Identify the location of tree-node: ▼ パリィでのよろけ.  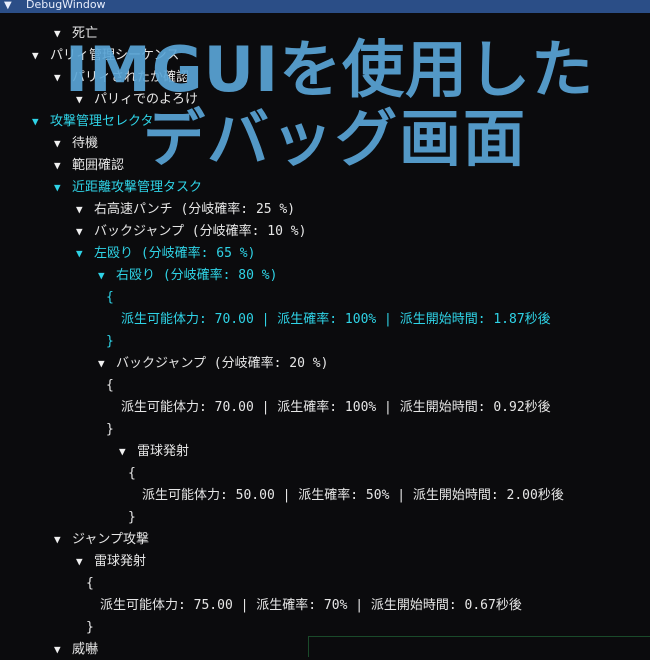
(137, 100).